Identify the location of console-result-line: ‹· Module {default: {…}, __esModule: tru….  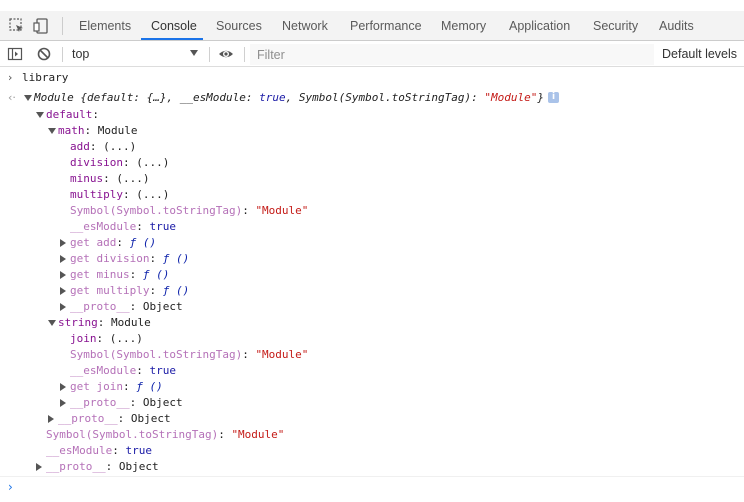
(372, 98).